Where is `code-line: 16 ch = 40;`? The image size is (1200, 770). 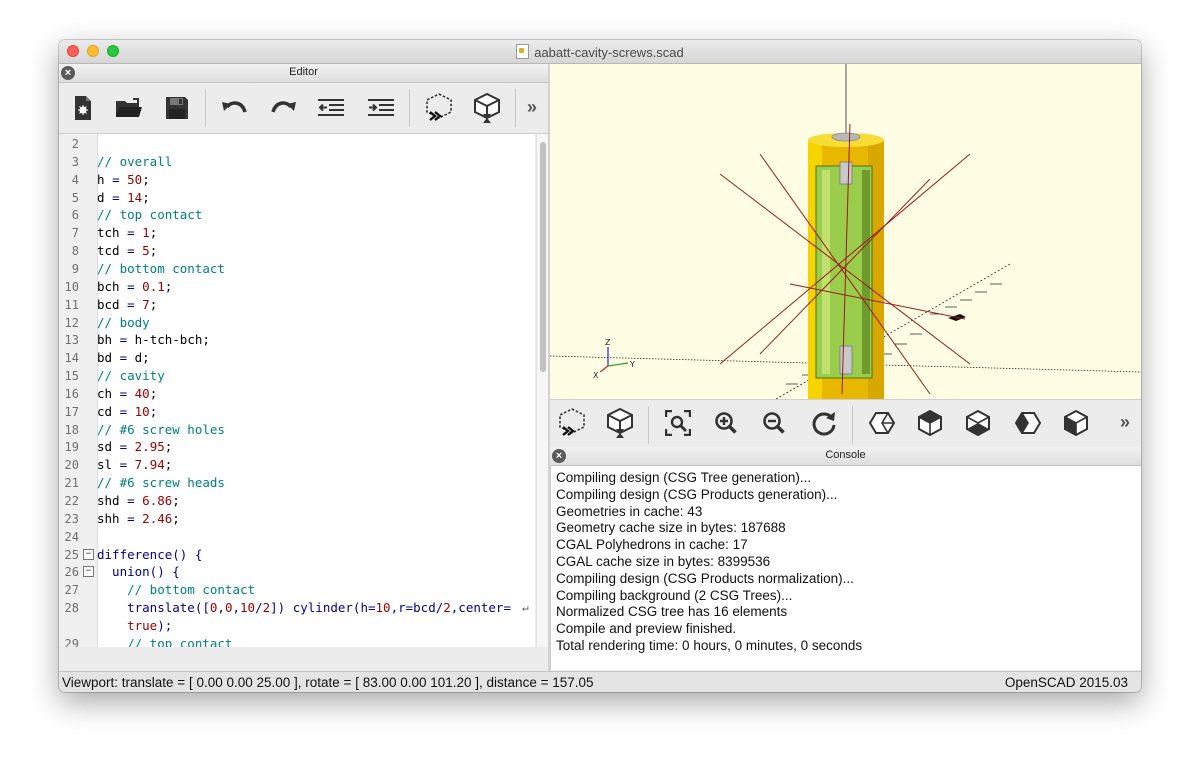
code-line: 16 ch = 40; is located at coordinates (297, 394).